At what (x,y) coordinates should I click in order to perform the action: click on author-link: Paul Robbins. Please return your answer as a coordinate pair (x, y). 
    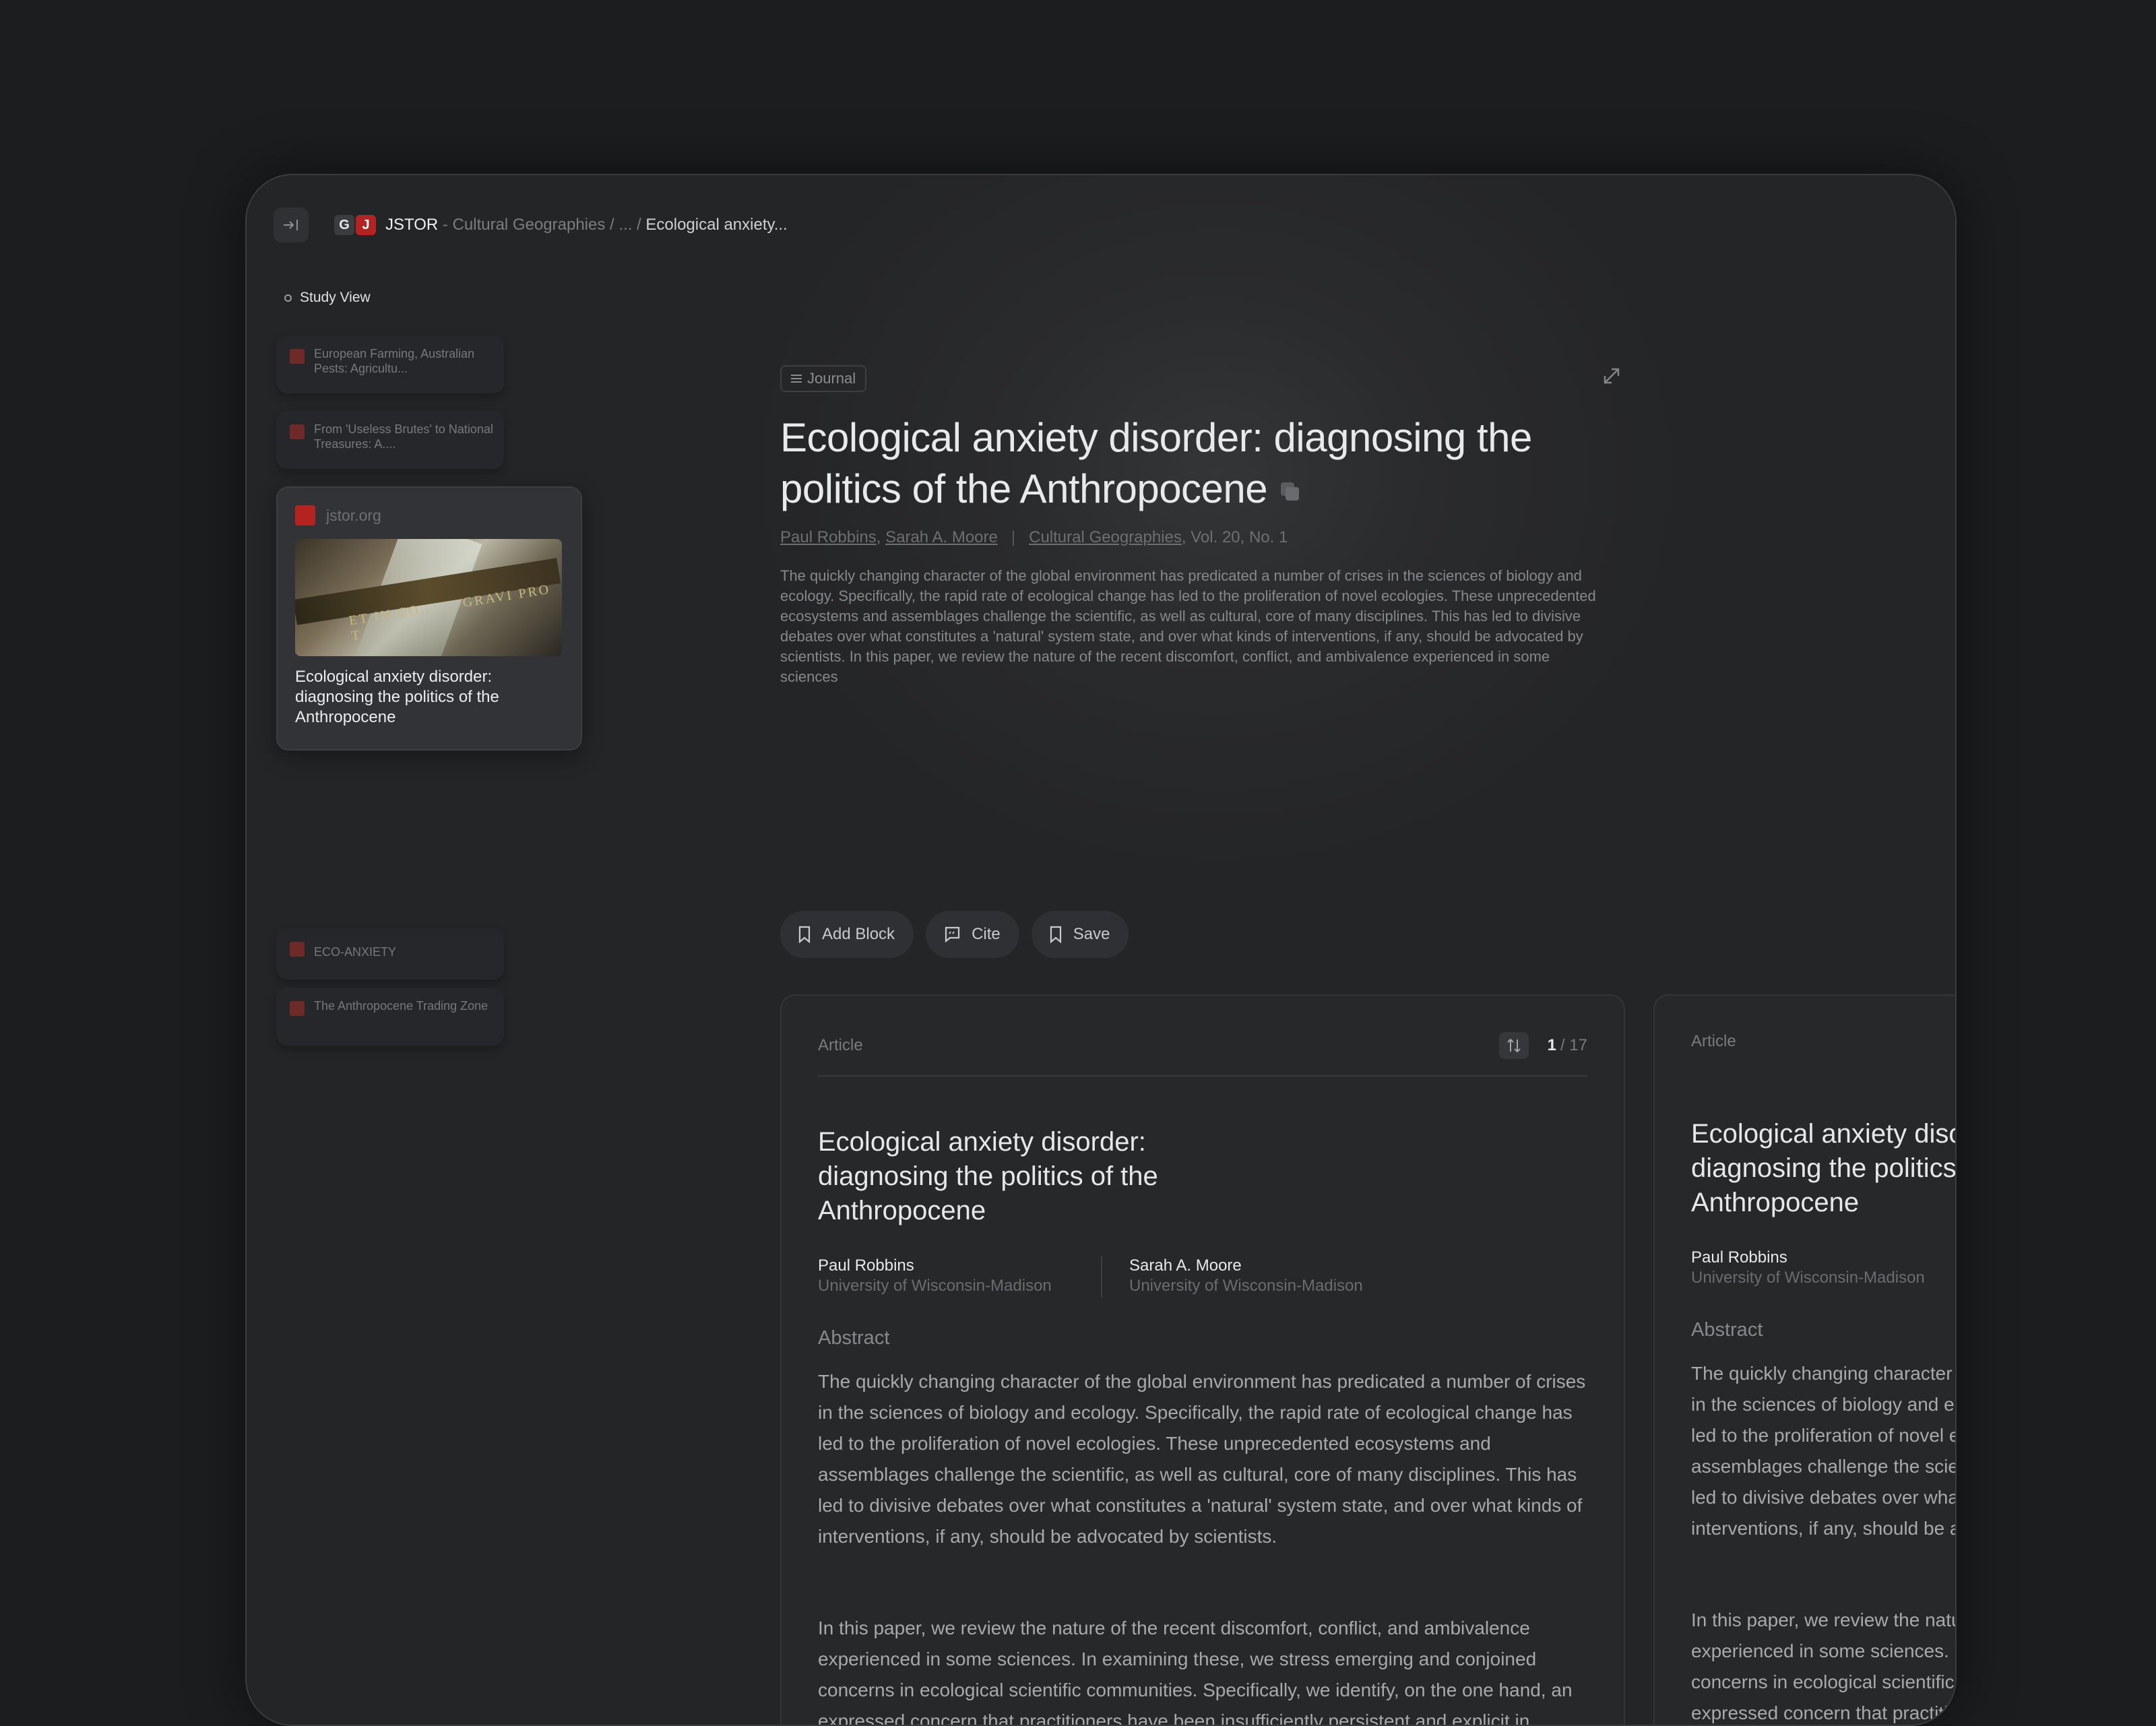
    Looking at the image, I should click on (828, 537).